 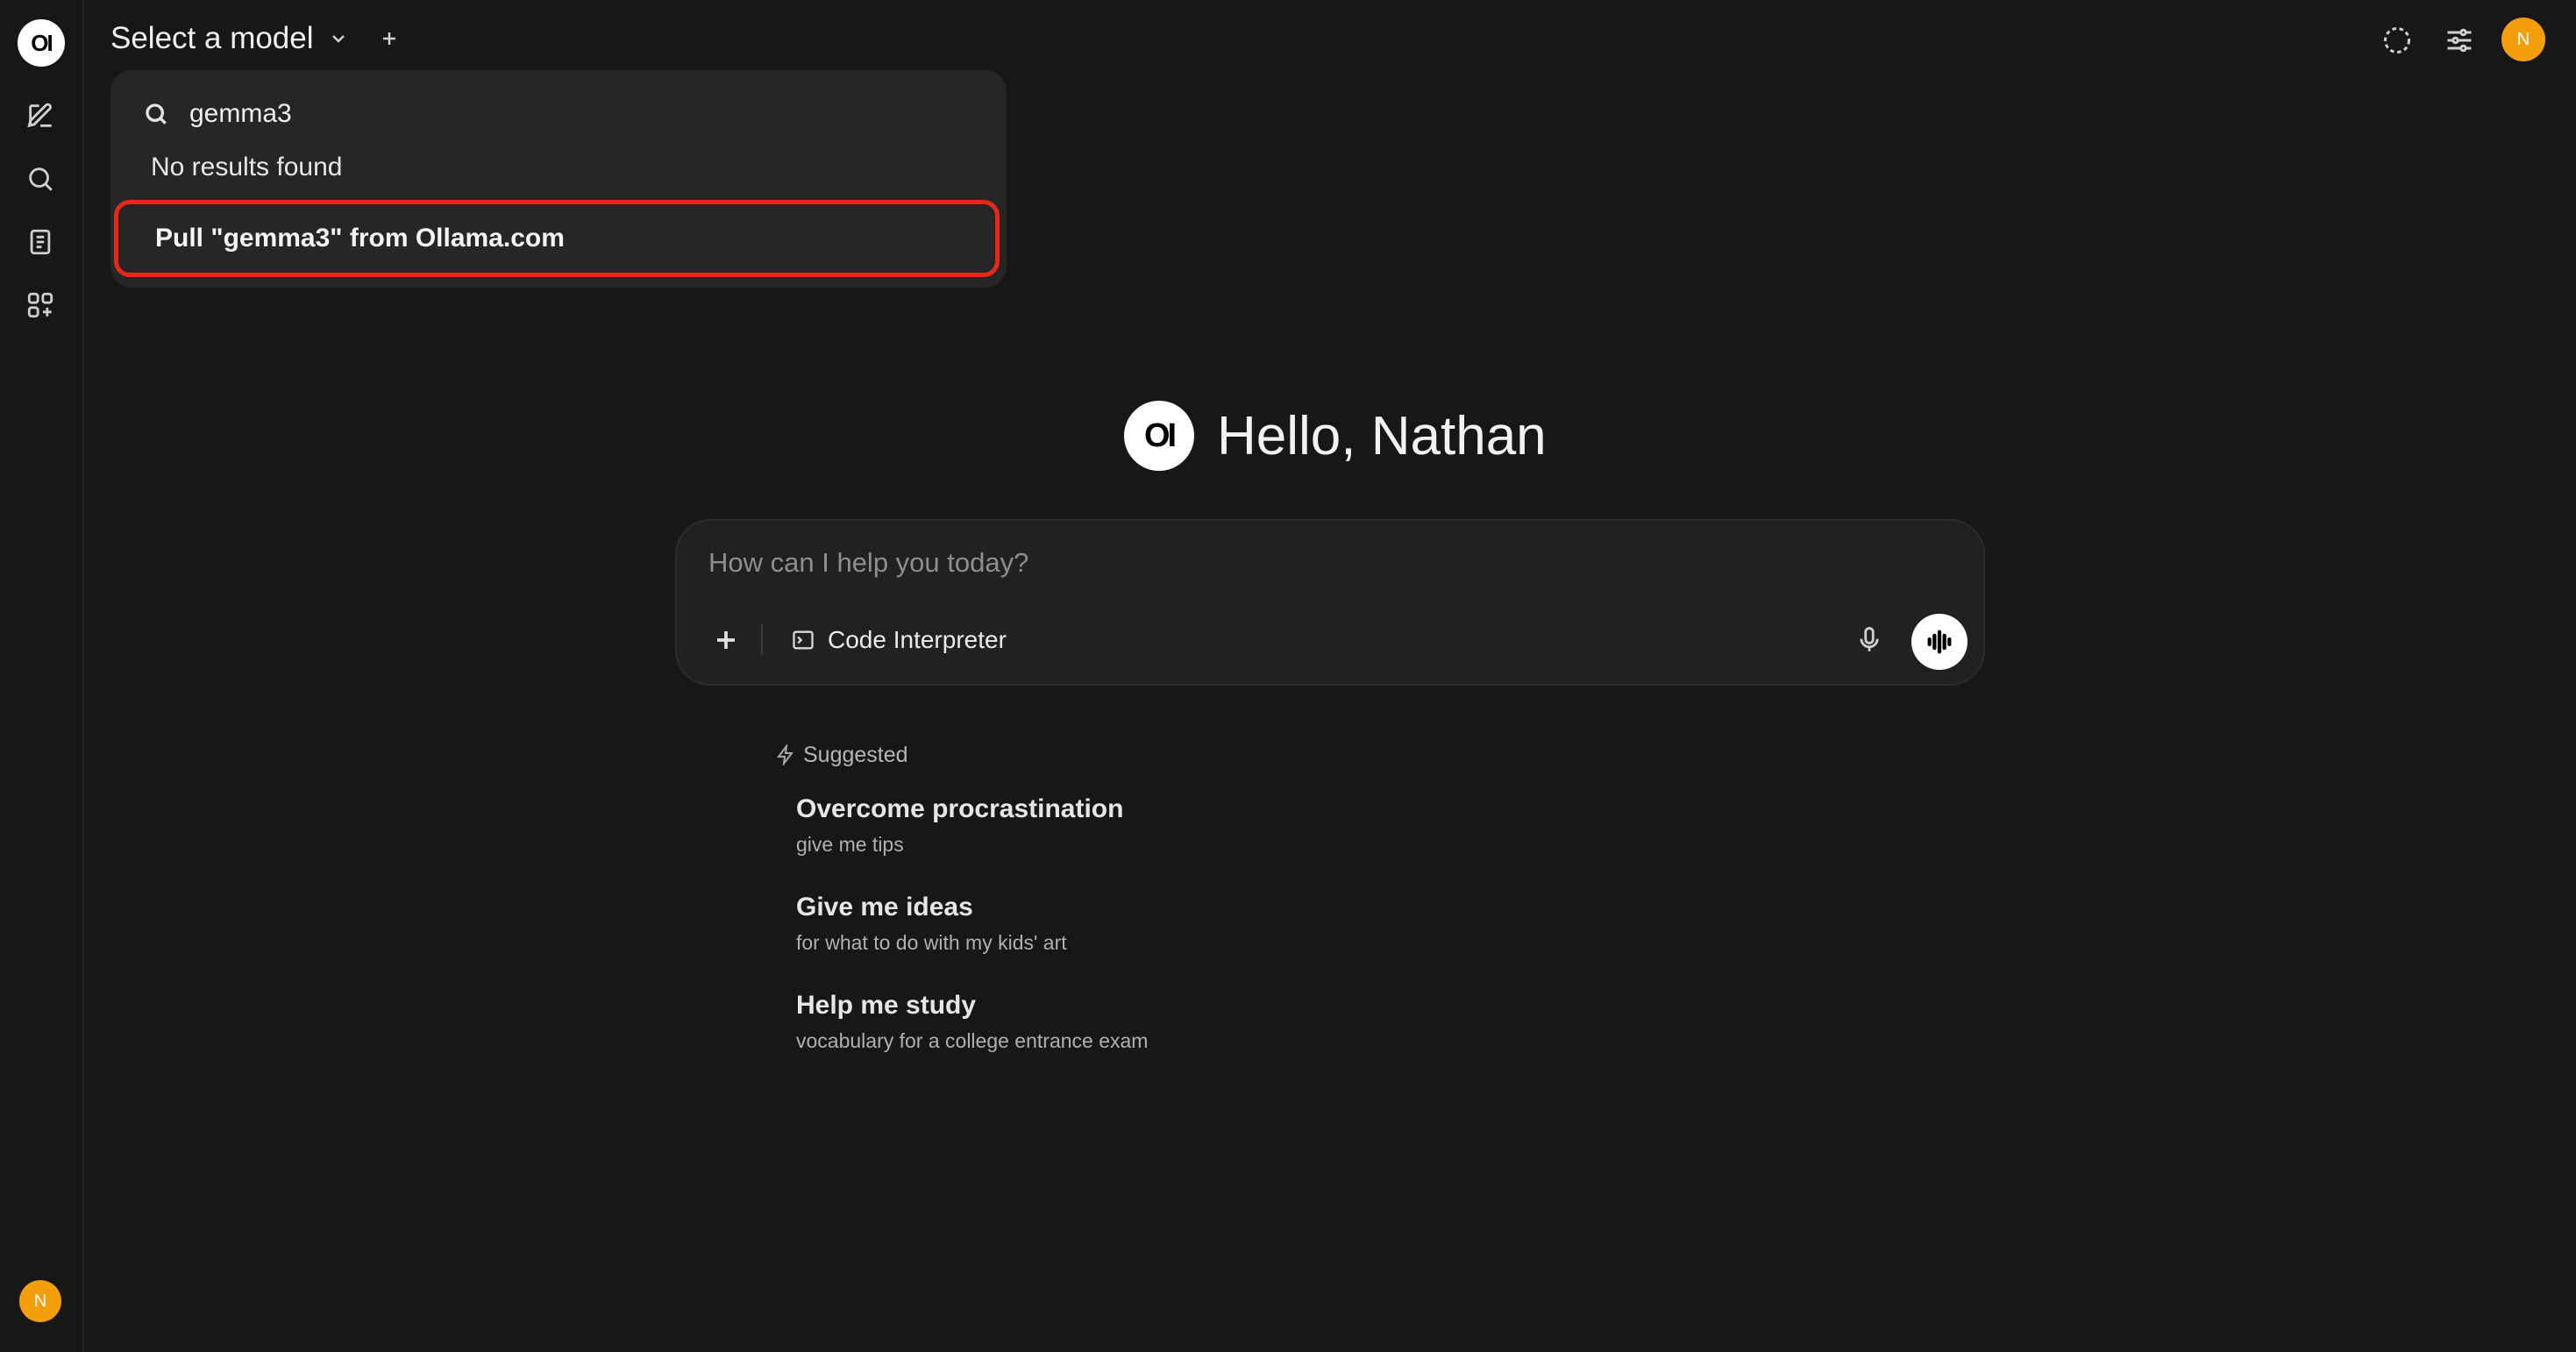 I want to click on suggestion-item: Overcome procrastination give me tips, so click(x=1103, y=825).